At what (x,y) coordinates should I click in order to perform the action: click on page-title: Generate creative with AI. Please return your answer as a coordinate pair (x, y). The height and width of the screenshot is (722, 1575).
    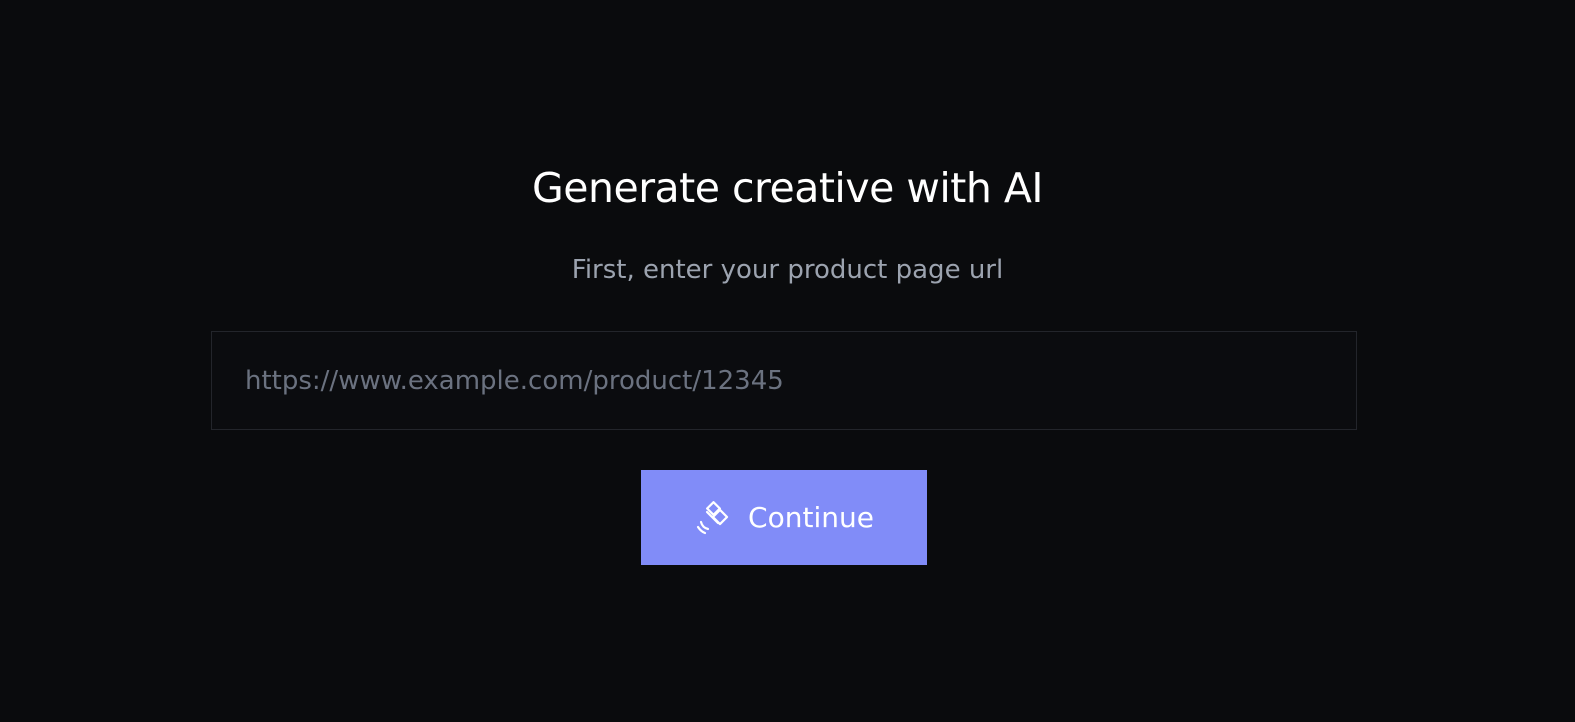
    Looking at the image, I should click on (787, 188).